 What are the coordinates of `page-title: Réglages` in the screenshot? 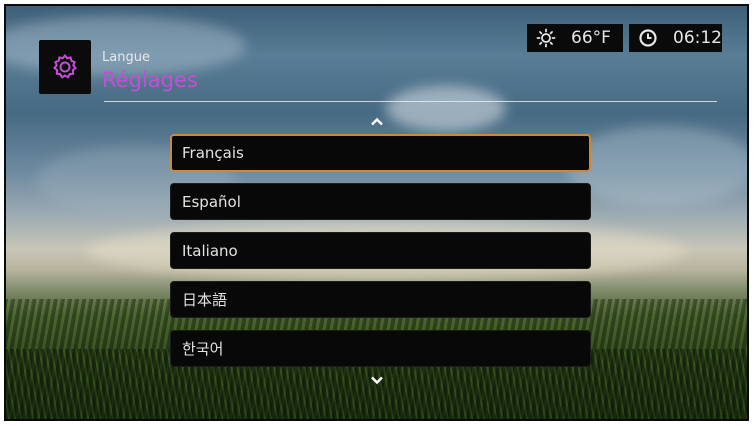 It's located at (150, 80).